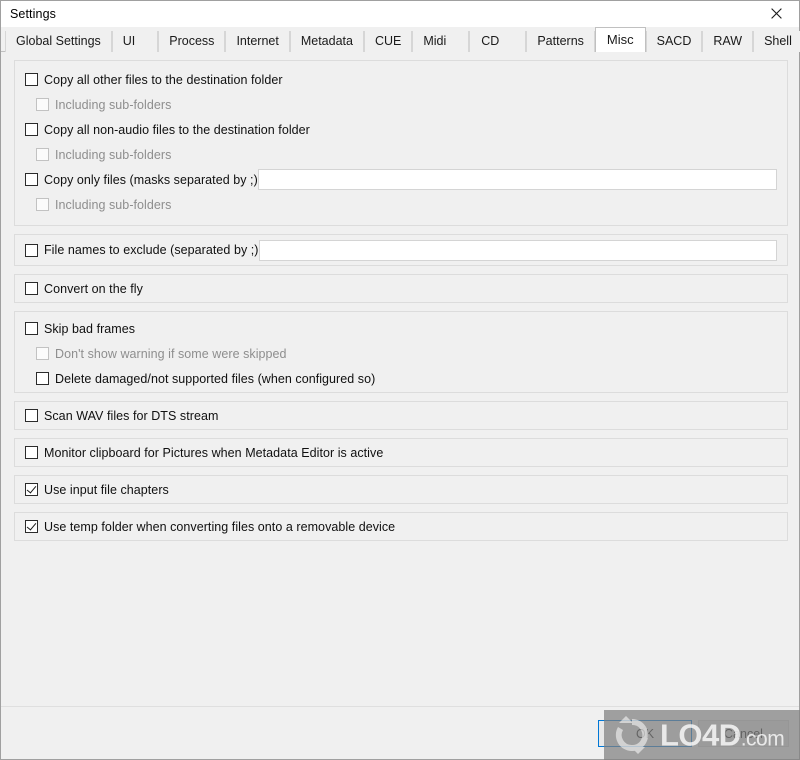 This screenshot has height=760, width=800. Describe the element at coordinates (441, 41) in the screenshot. I see `tab-midi: Midi` at that location.